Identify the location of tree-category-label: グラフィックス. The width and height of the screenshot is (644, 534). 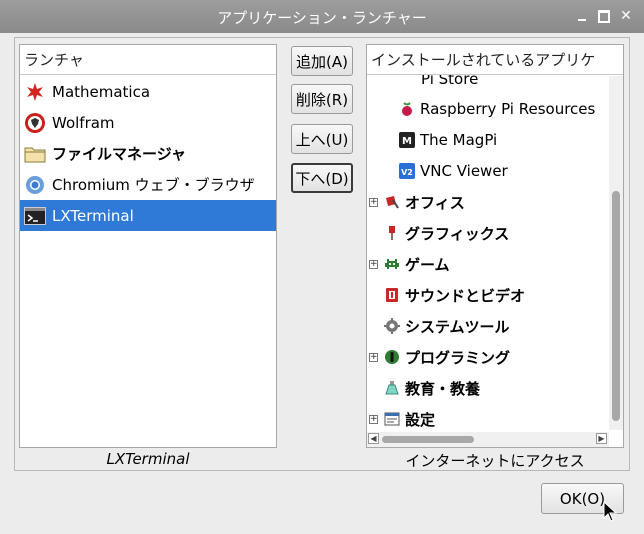
(457, 233).